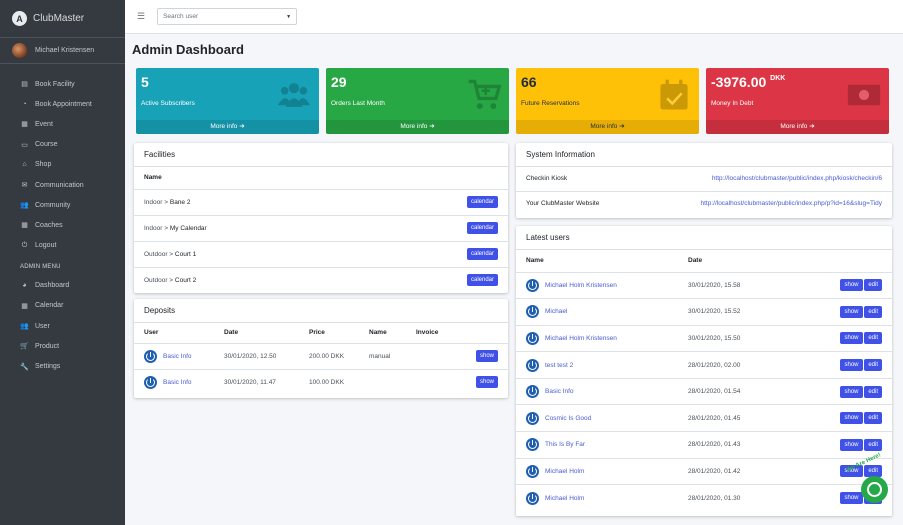 This screenshot has height=525, width=903. I want to click on sidebar-item-book-appointment: ◔ Book Appointment, so click(62, 104).